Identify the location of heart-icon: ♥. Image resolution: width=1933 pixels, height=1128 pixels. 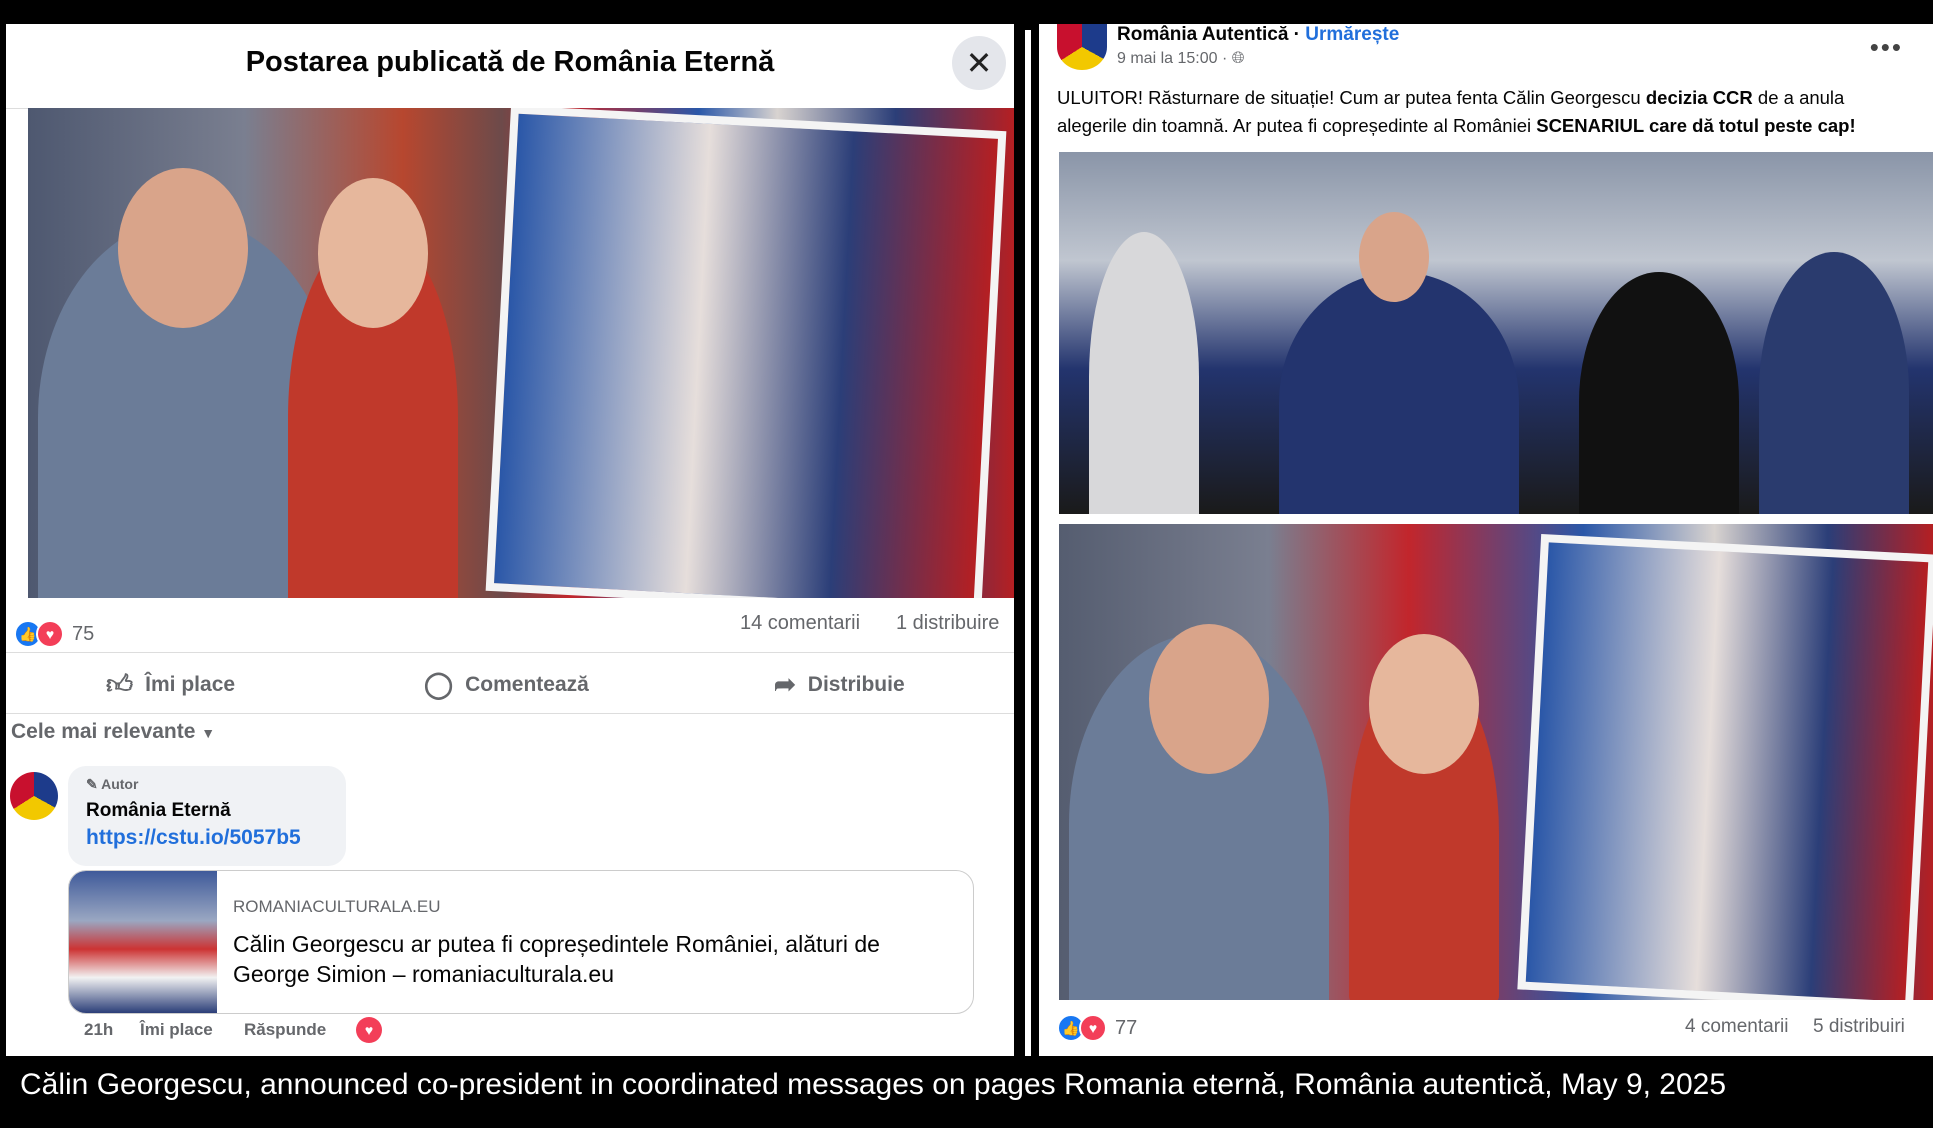
(369, 1030).